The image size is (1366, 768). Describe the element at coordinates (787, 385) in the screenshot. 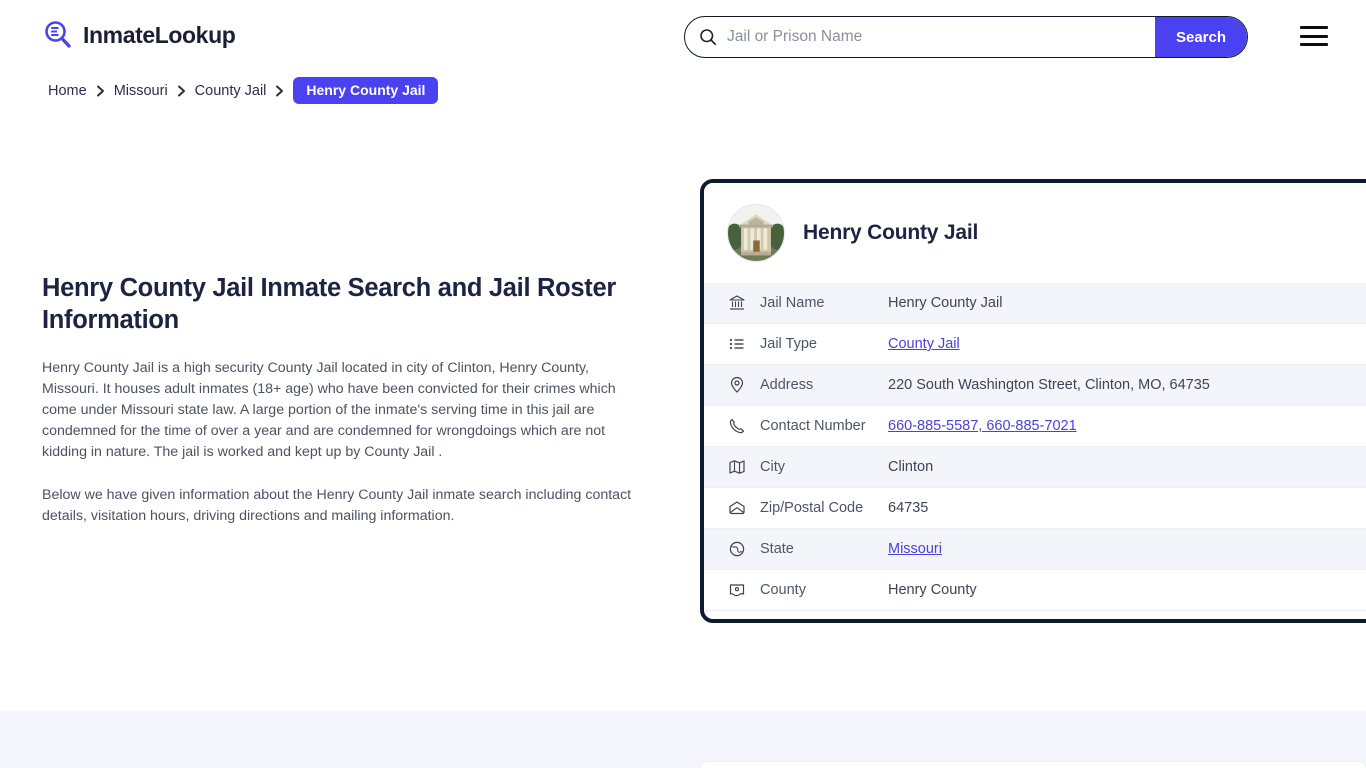

I see `row-label: Address` at that location.